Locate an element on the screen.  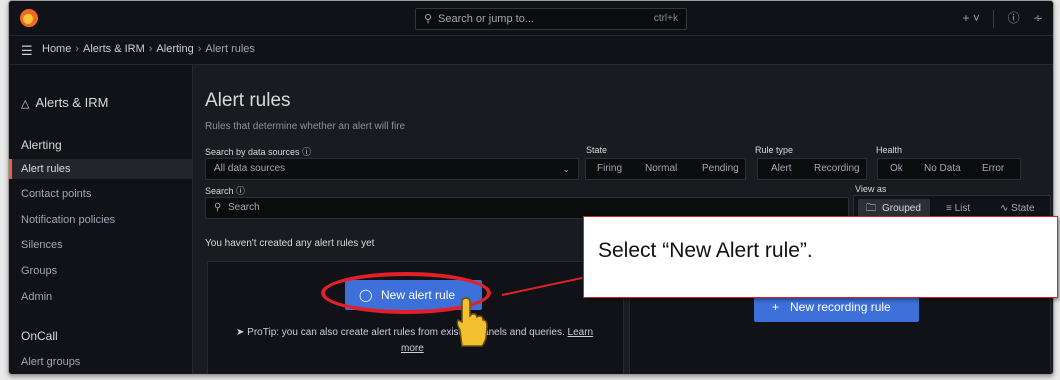
callout-text: Select “New Alert rule”. is located at coordinates (705, 250).